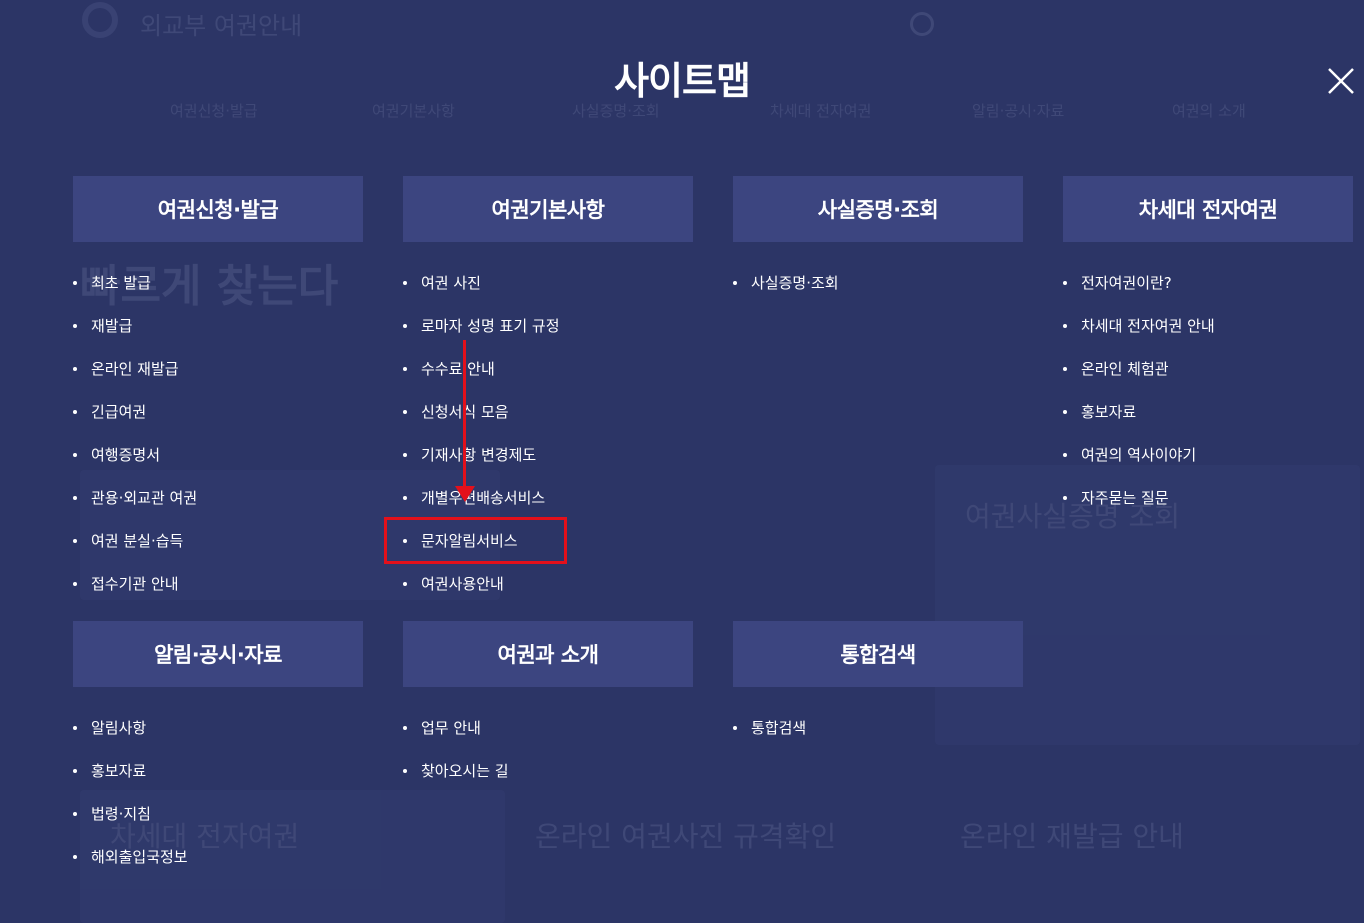  What do you see at coordinates (130, 823) in the screenshot?
I see `sitemap-link: 법령·지침` at bounding box center [130, 823].